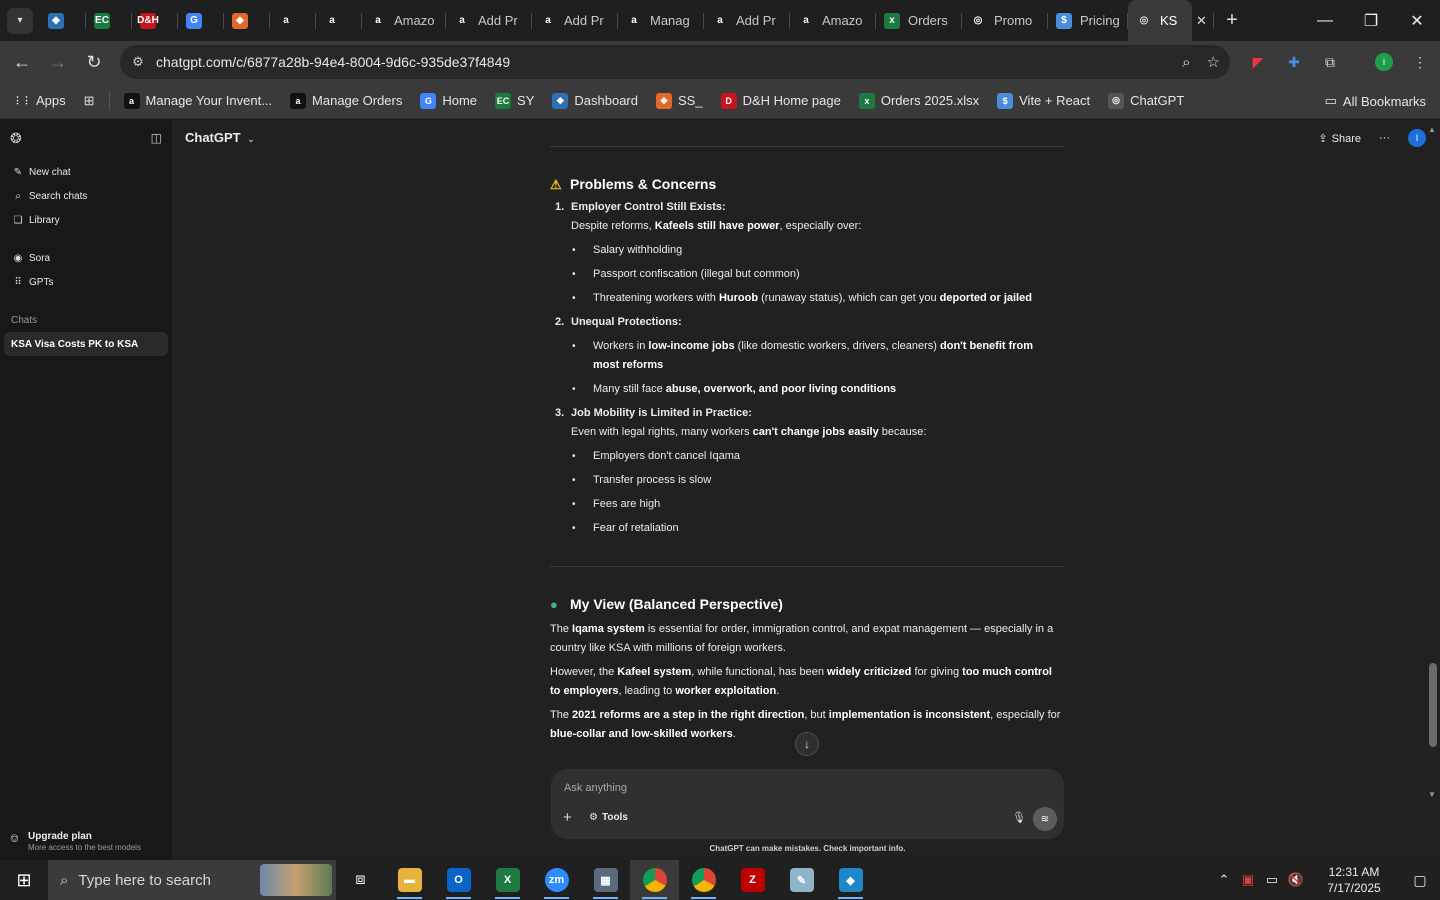  I want to click on taskbar-calculator: ▦, so click(605, 880).